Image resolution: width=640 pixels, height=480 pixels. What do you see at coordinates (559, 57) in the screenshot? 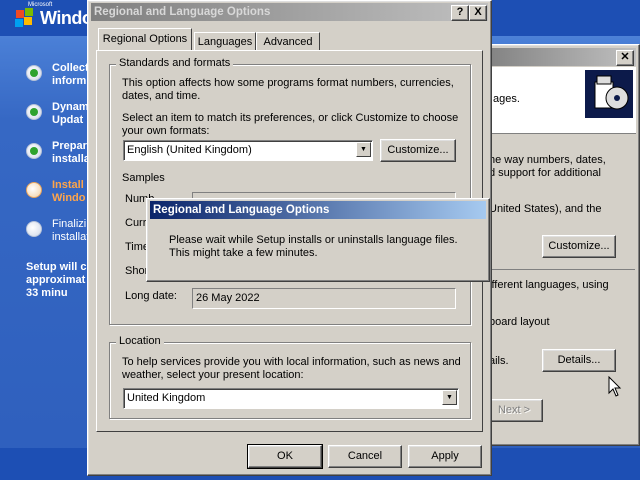
I see `background-dialog-titlebar` at bounding box center [559, 57].